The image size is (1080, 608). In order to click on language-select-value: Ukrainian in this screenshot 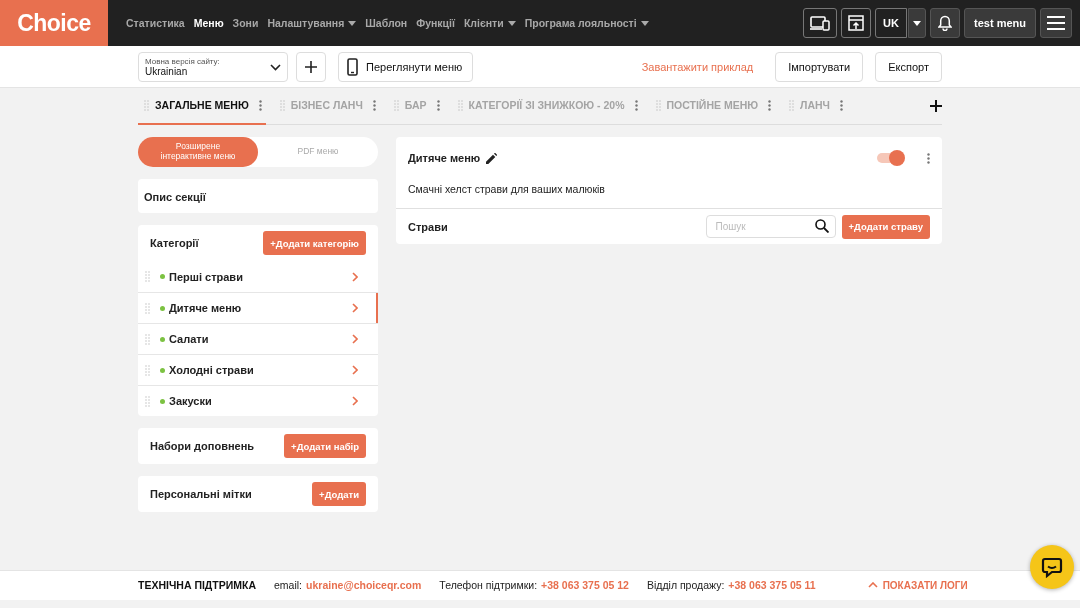, I will do `click(167, 71)`.